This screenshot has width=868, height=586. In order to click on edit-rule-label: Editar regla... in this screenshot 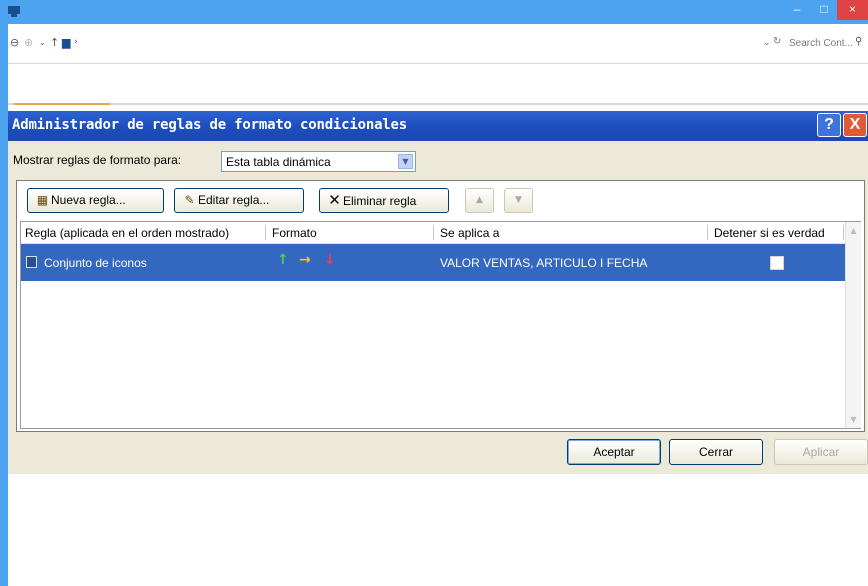, I will do `click(234, 200)`.